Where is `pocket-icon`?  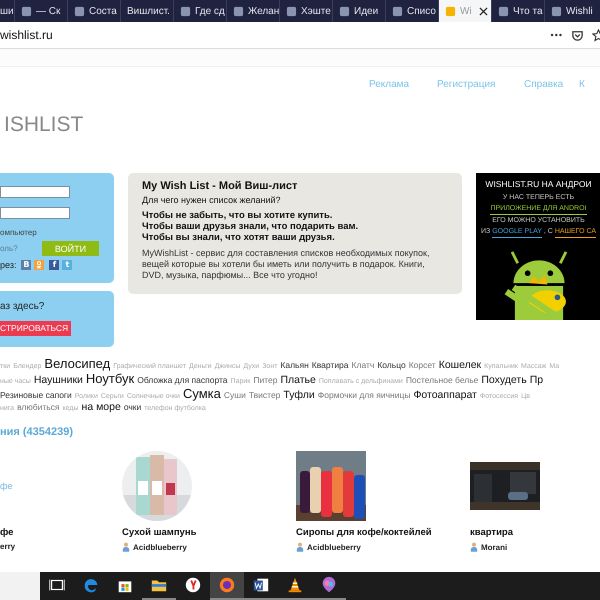
pocket-icon is located at coordinates (577, 35).